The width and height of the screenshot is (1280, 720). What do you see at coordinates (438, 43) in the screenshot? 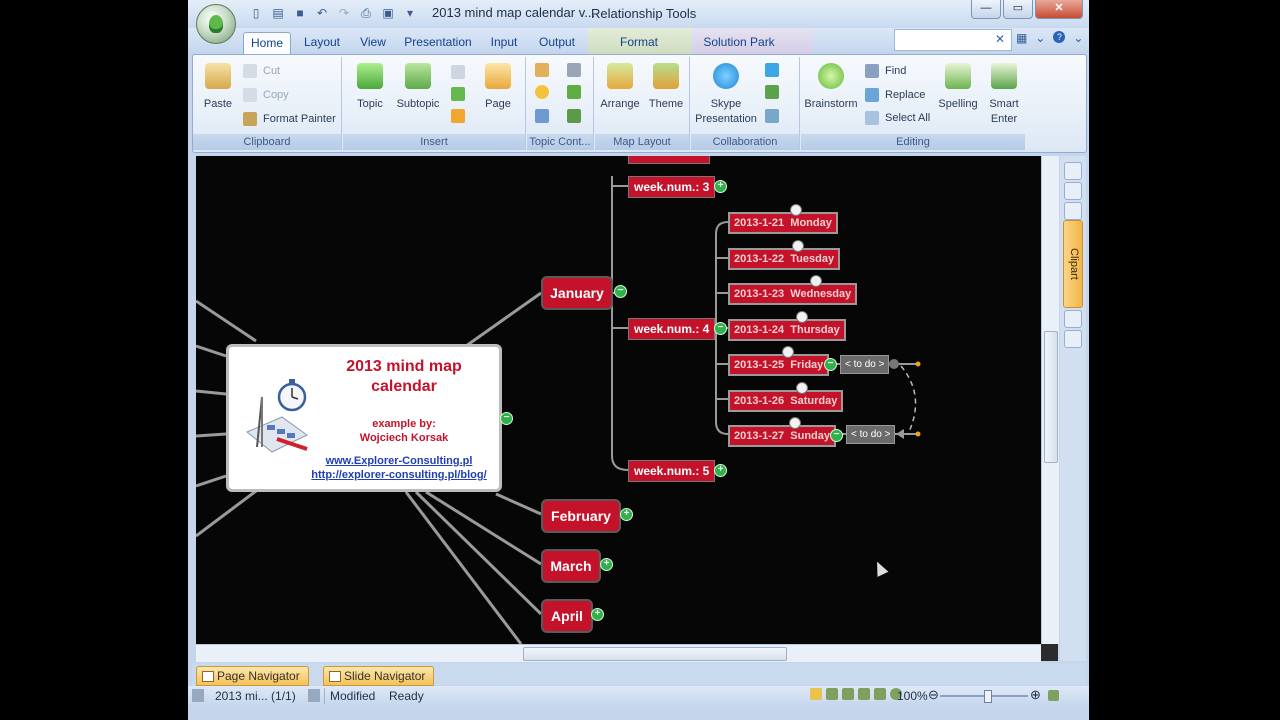
I see `tab-presentation: Presentation` at bounding box center [438, 43].